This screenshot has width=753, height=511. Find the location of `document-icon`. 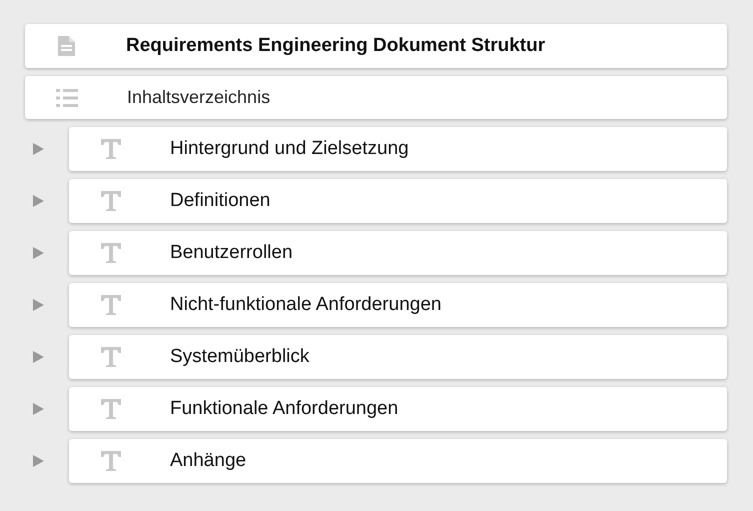

document-icon is located at coordinates (66, 46).